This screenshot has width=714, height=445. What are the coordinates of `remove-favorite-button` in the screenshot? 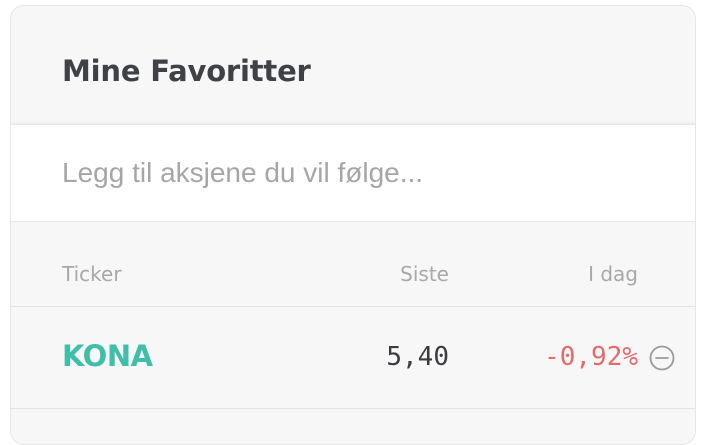 It's located at (662, 358).